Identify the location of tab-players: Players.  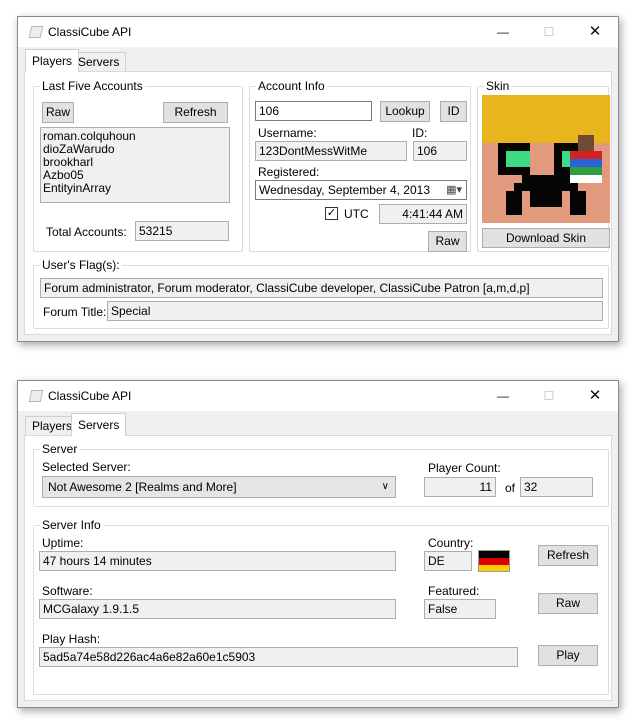
(52, 60).